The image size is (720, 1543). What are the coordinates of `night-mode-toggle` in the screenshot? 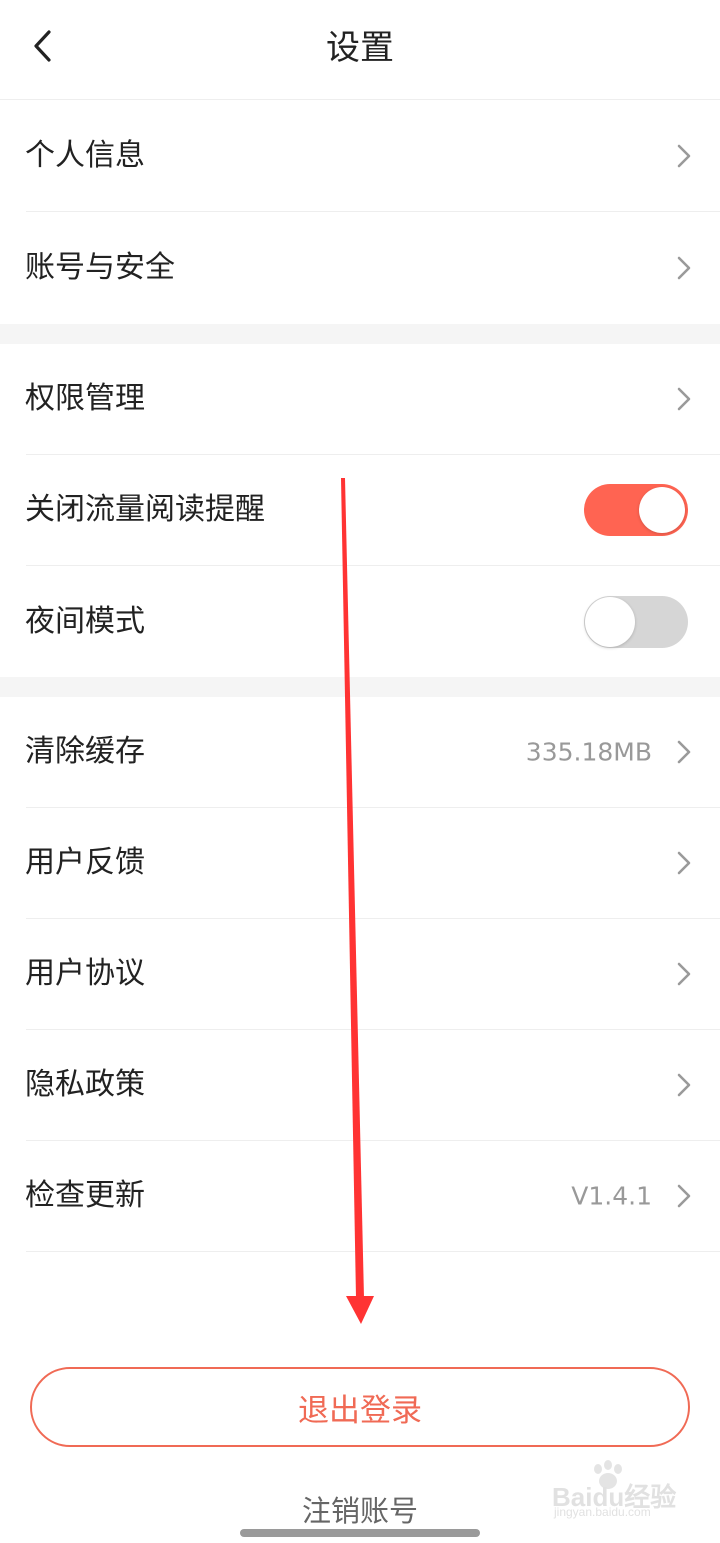 It's located at (636, 621).